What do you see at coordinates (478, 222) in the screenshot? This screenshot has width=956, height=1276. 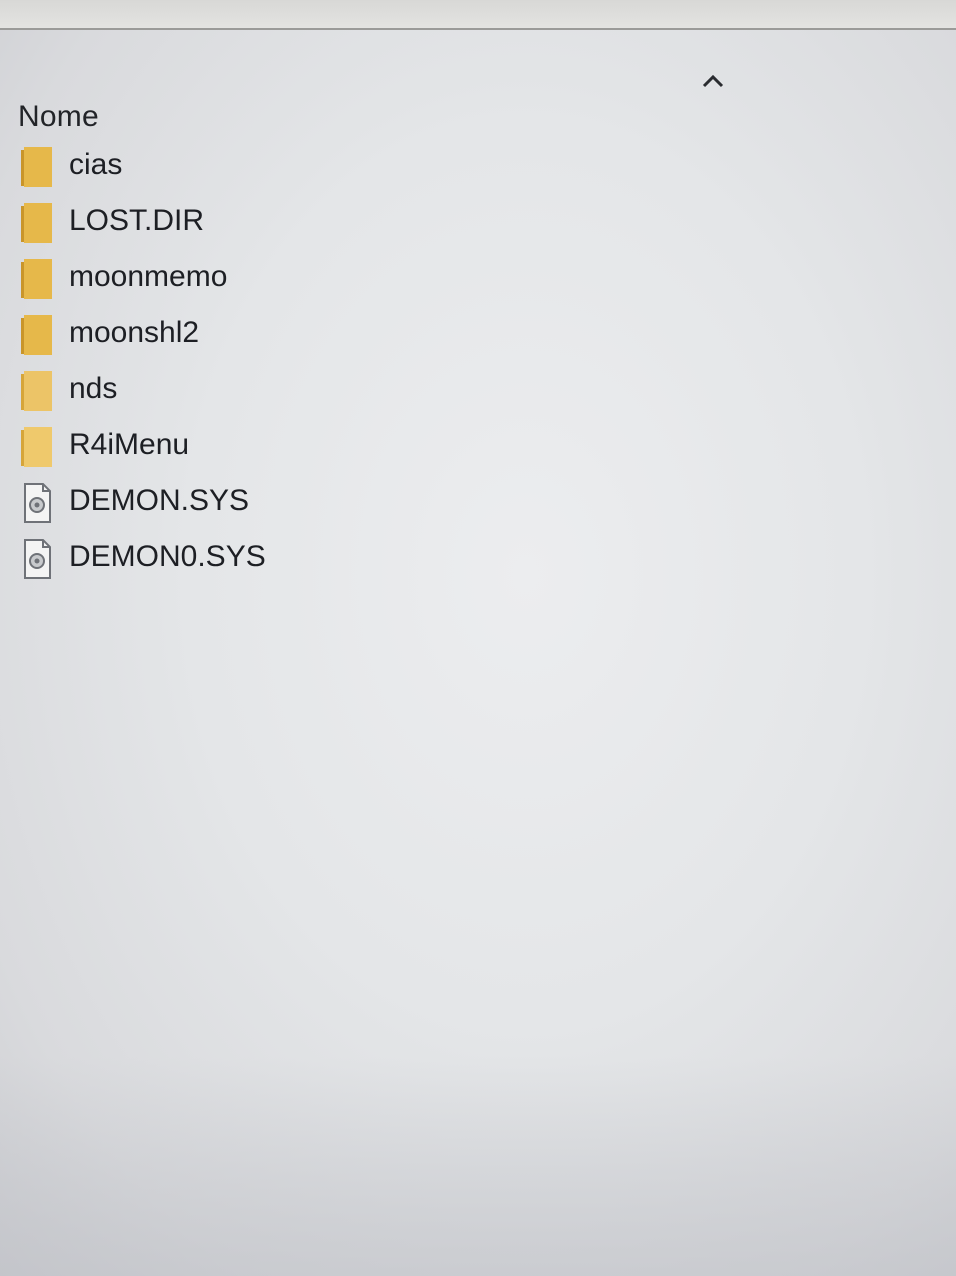 I see `list-item-lost-dir: LOST.DIR` at bounding box center [478, 222].